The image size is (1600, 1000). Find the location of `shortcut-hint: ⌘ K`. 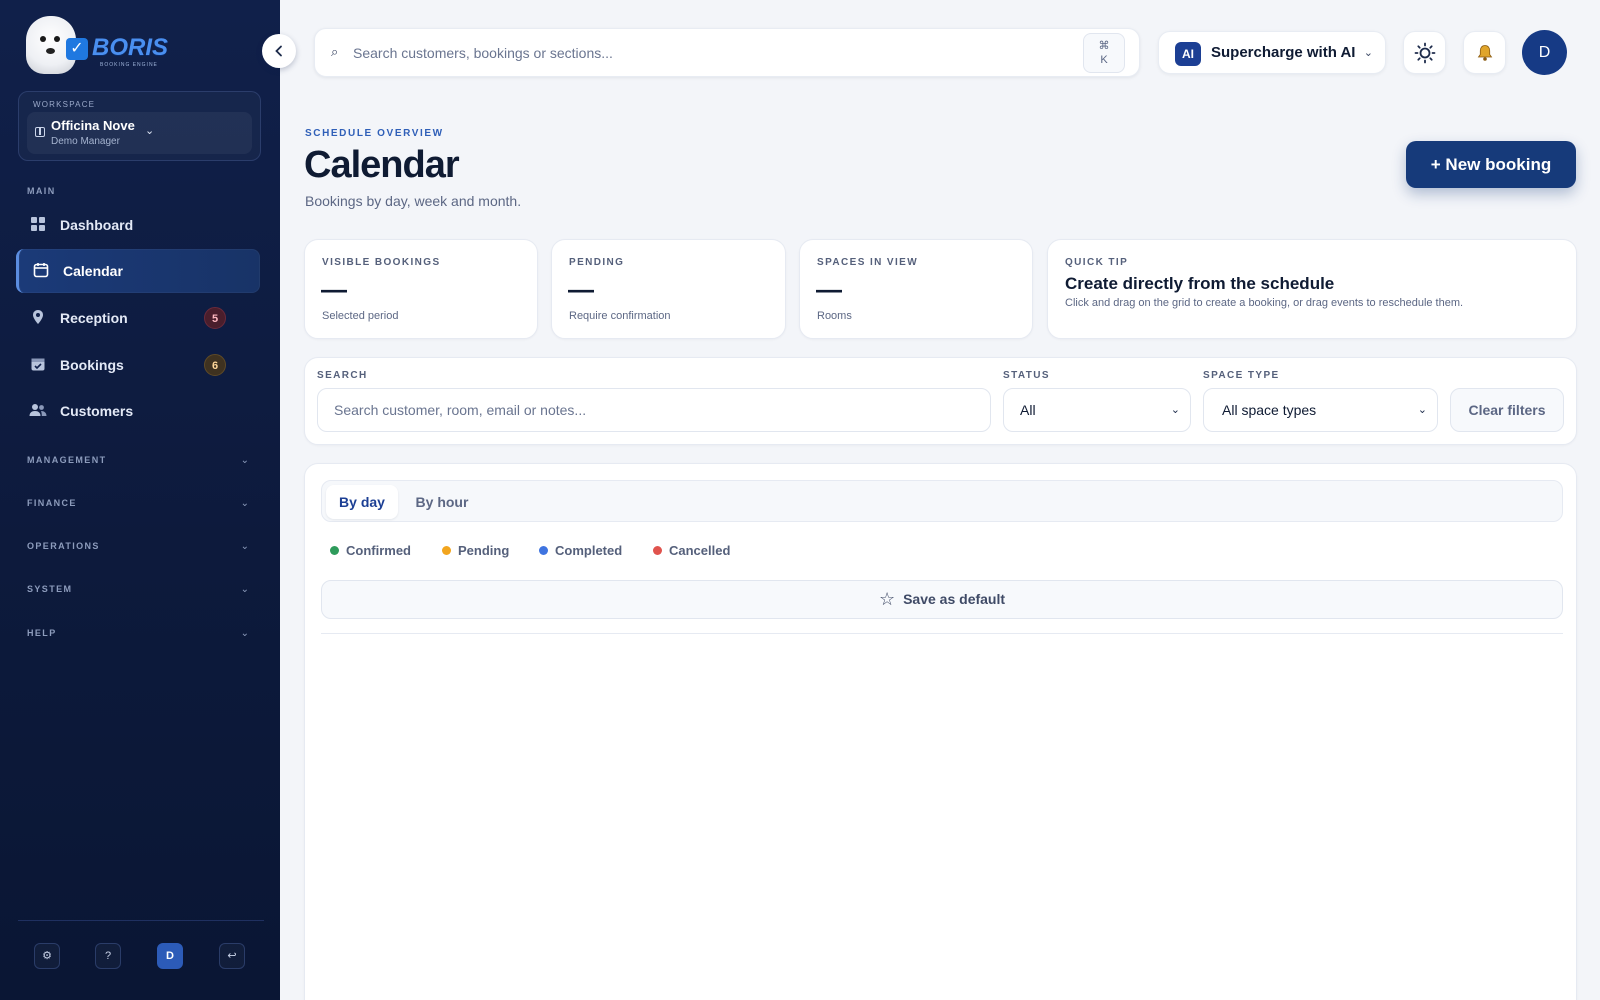

shortcut-hint: ⌘ K is located at coordinates (1104, 53).